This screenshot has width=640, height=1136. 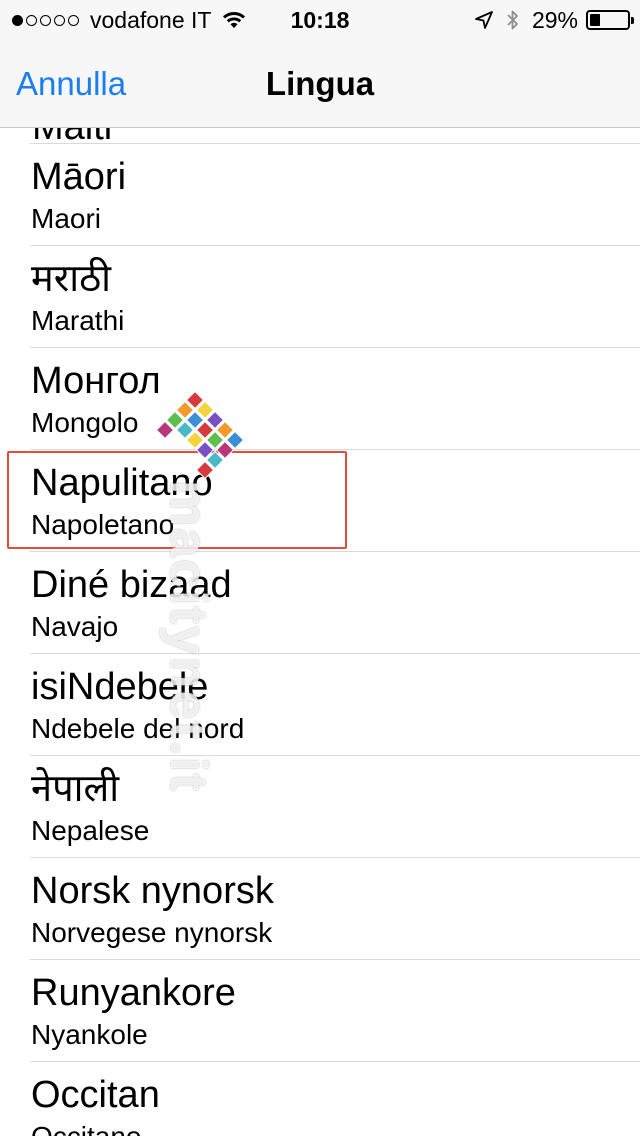 I want to click on language-localized-name: Nyankole, so click(x=89, y=1034).